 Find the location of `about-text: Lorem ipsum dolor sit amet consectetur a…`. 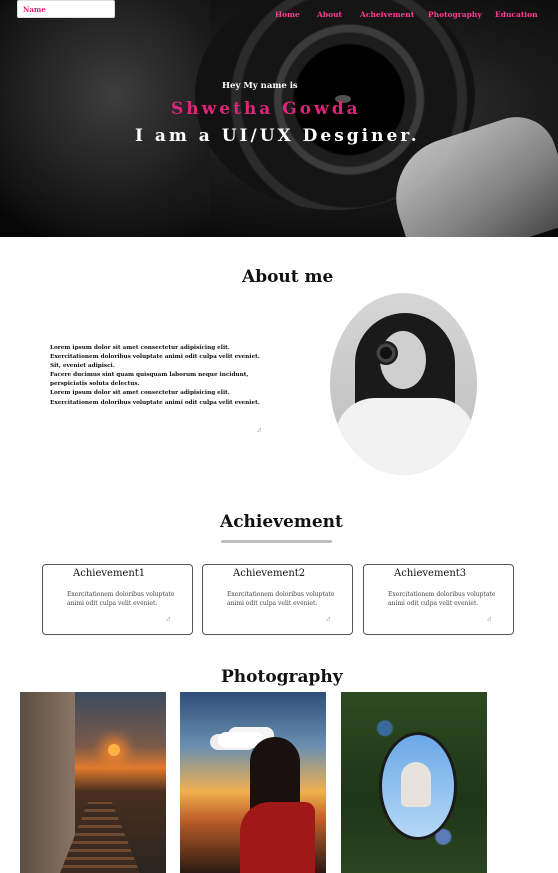

about-text: Lorem ipsum dolor sit amet consectetur a… is located at coordinates (155, 375).